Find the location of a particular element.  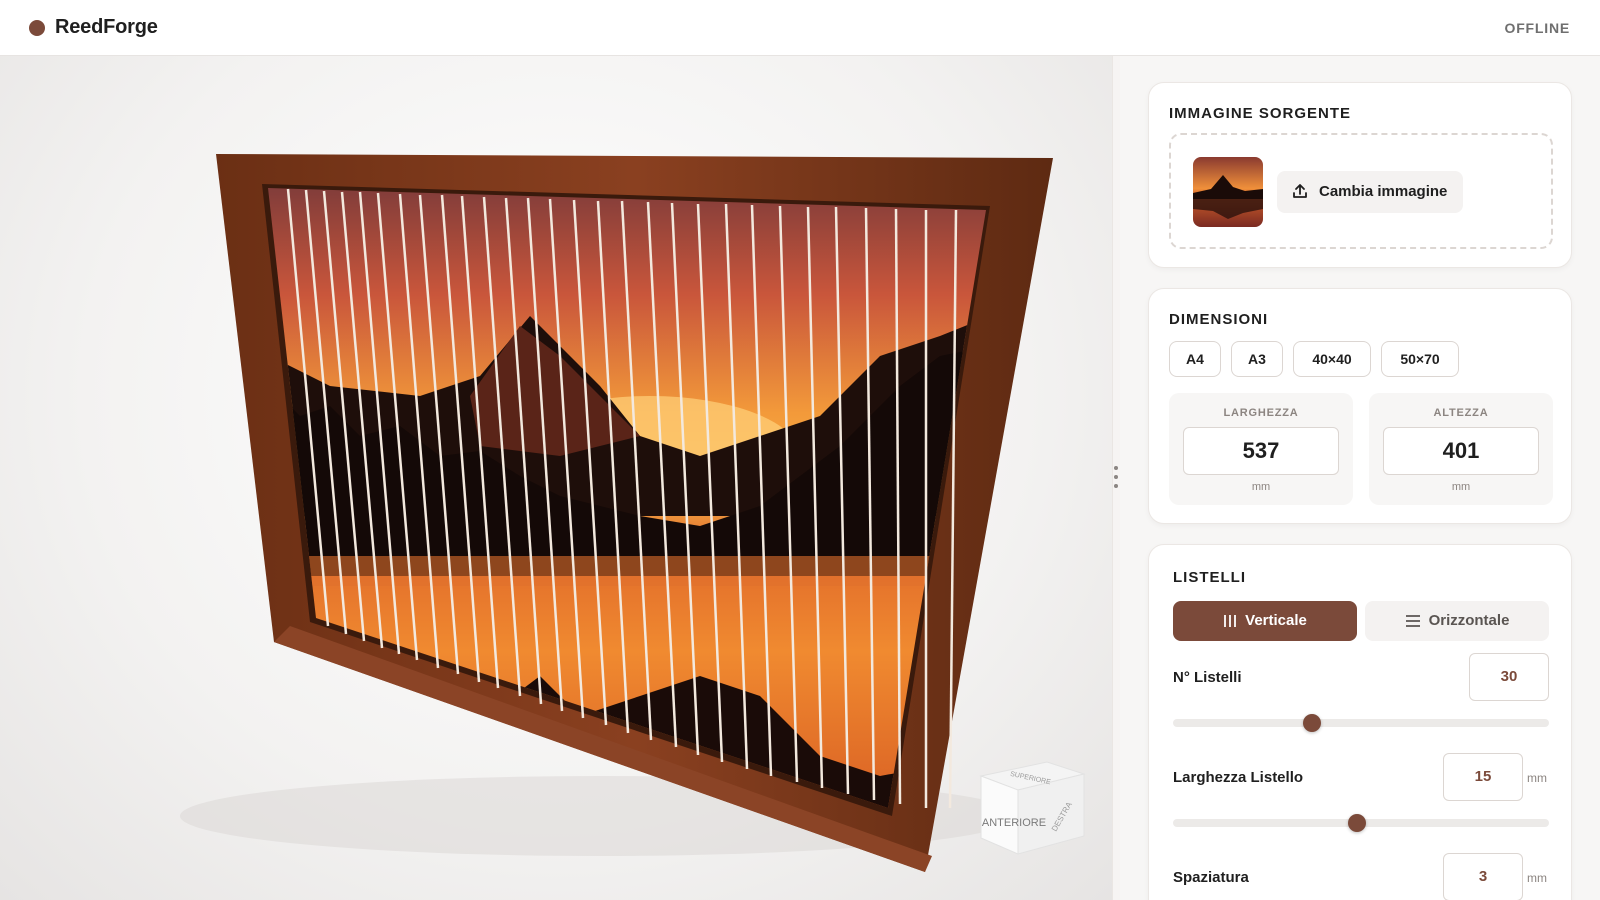

preset-a3-button: A3 is located at coordinates (1257, 359).